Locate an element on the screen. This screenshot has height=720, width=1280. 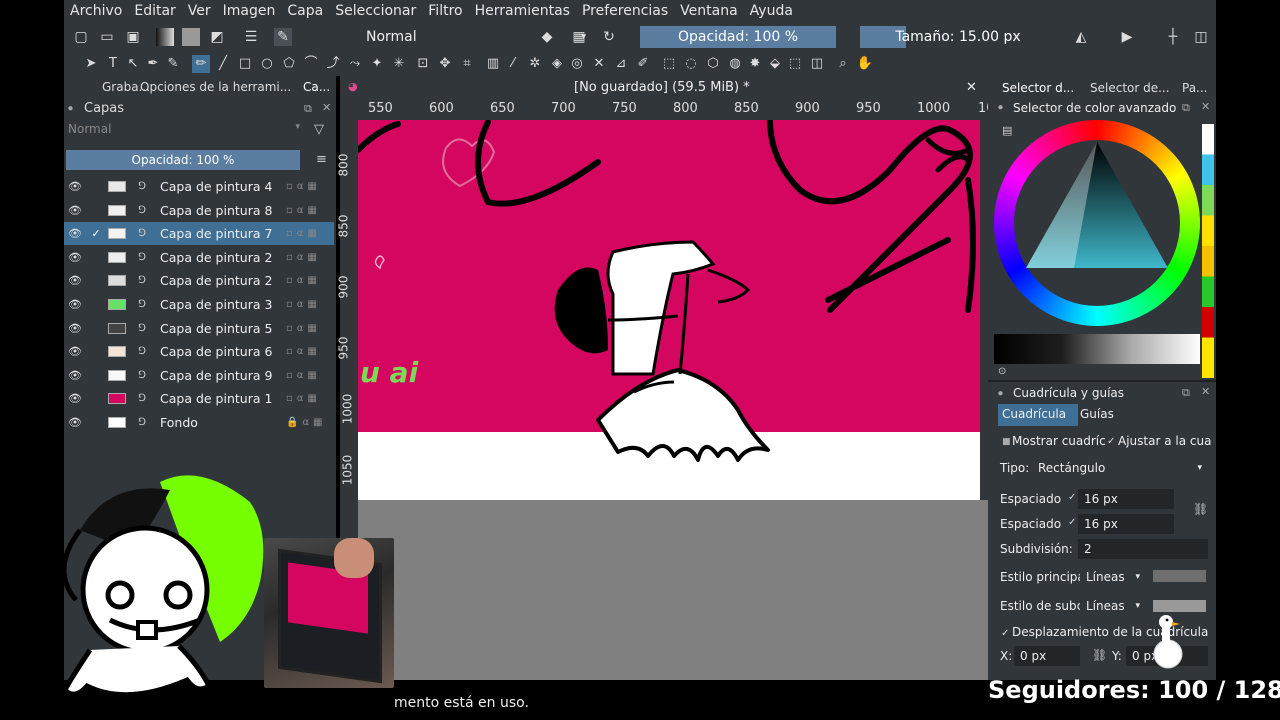
calligraphy-icon: ✒ is located at coordinates (153, 64).